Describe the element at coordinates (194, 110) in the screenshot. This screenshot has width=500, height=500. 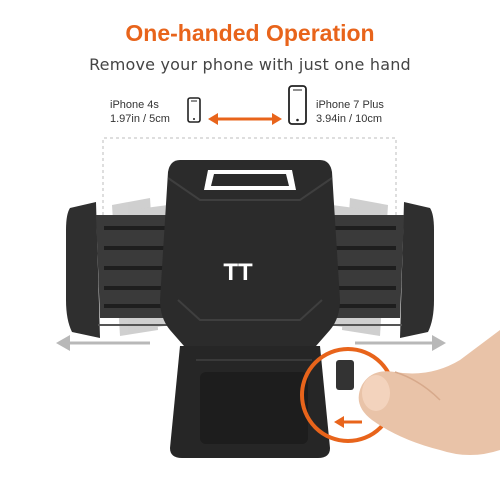
I see `small-phone-icon` at that location.